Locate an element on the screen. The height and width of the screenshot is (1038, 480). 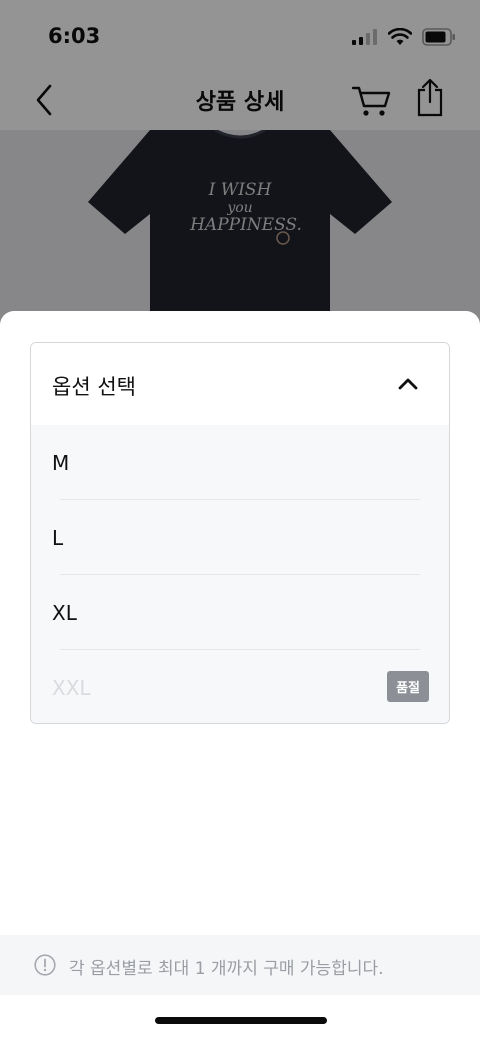
purchase-limit-notice: 각 옵션별로 최대 1 개까지 구매 가능합니다. is located at coordinates (240, 965).